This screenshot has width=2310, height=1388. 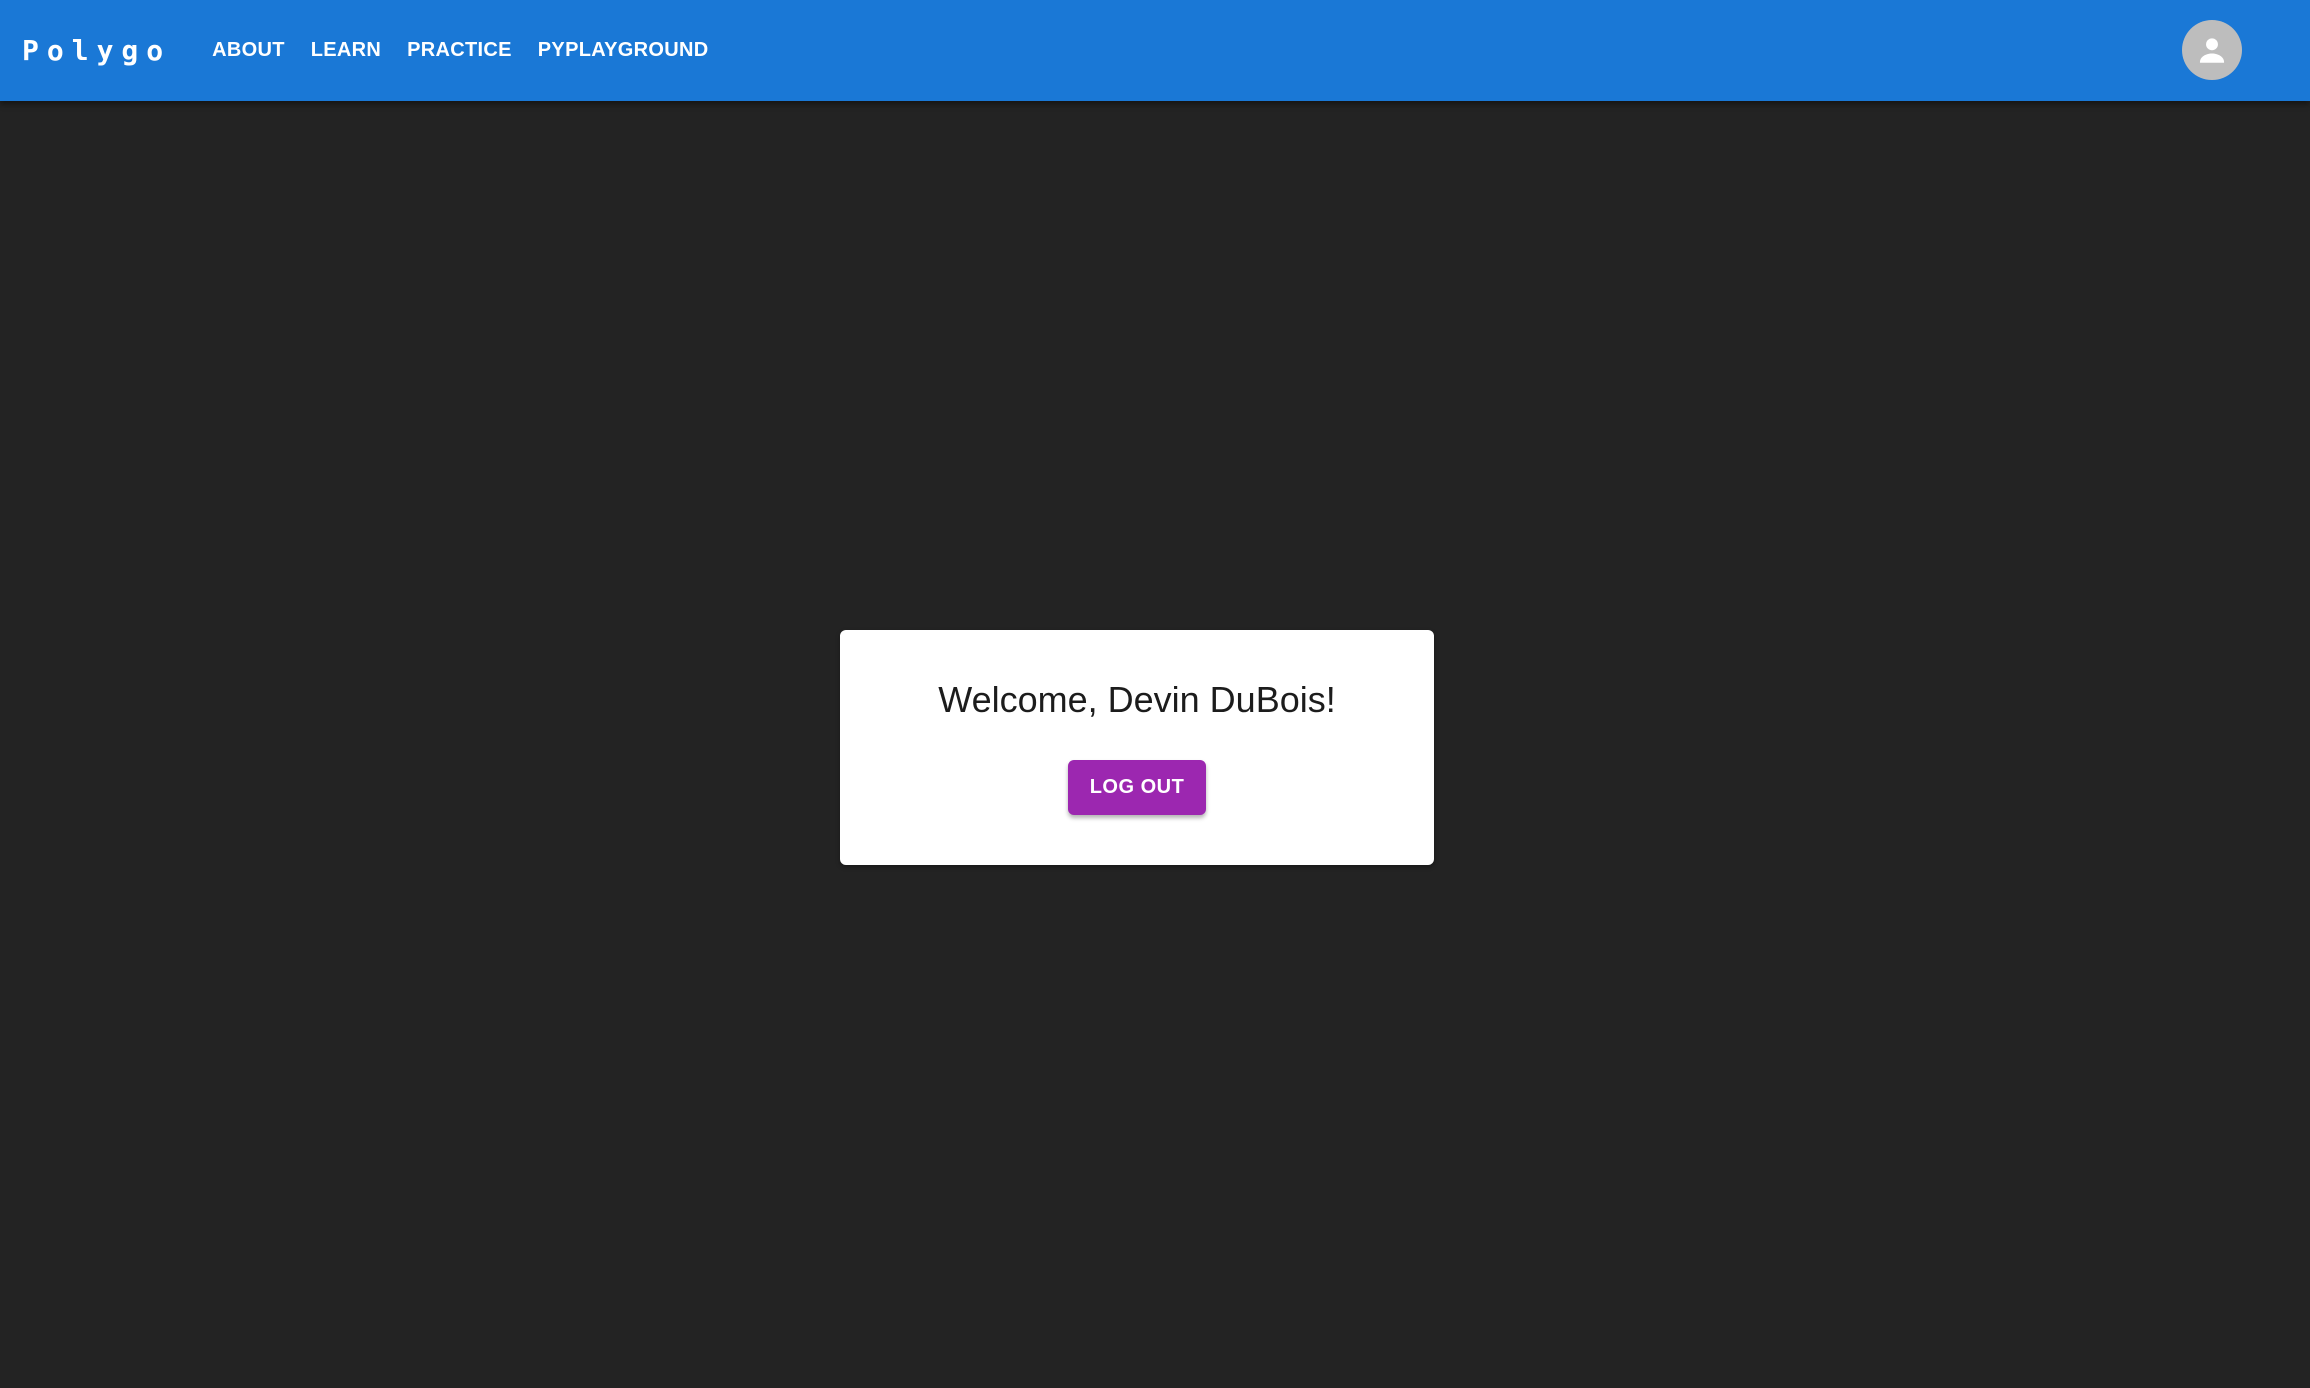 I want to click on account-icon, so click(x=2212, y=50).